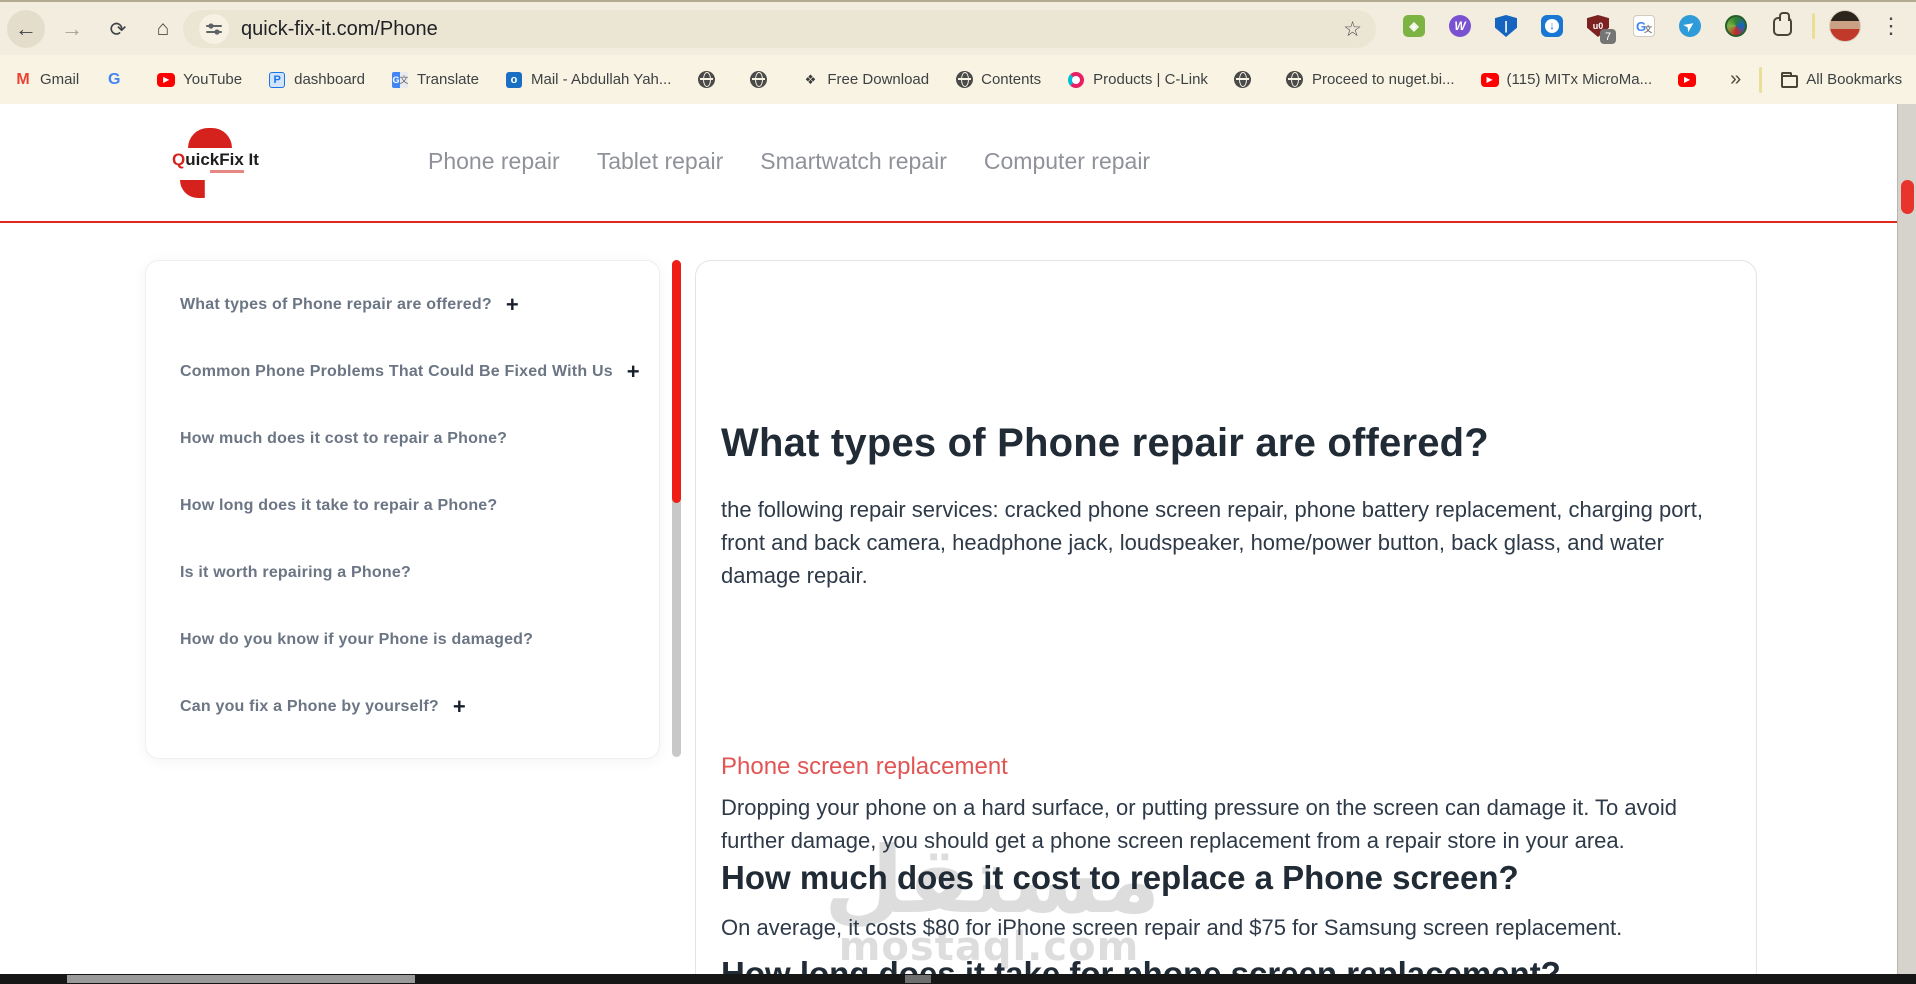 The image size is (1916, 984). What do you see at coordinates (1352, 29) in the screenshot?
I see `bookmark-star-icon: ☆` at bounding box center [1352, 29].